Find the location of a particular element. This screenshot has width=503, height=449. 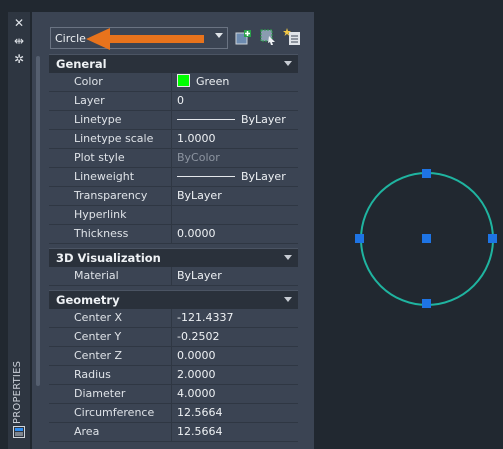

property-value: 1.0000 is located at coordinates (235, 139).